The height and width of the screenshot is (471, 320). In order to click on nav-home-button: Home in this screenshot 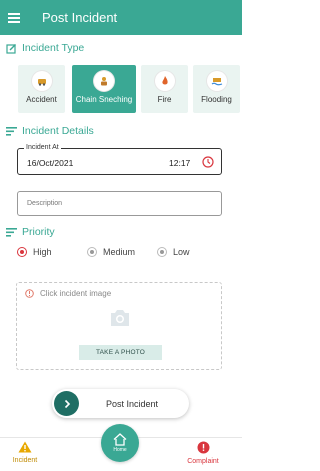, I will do `click(120, 443)`.